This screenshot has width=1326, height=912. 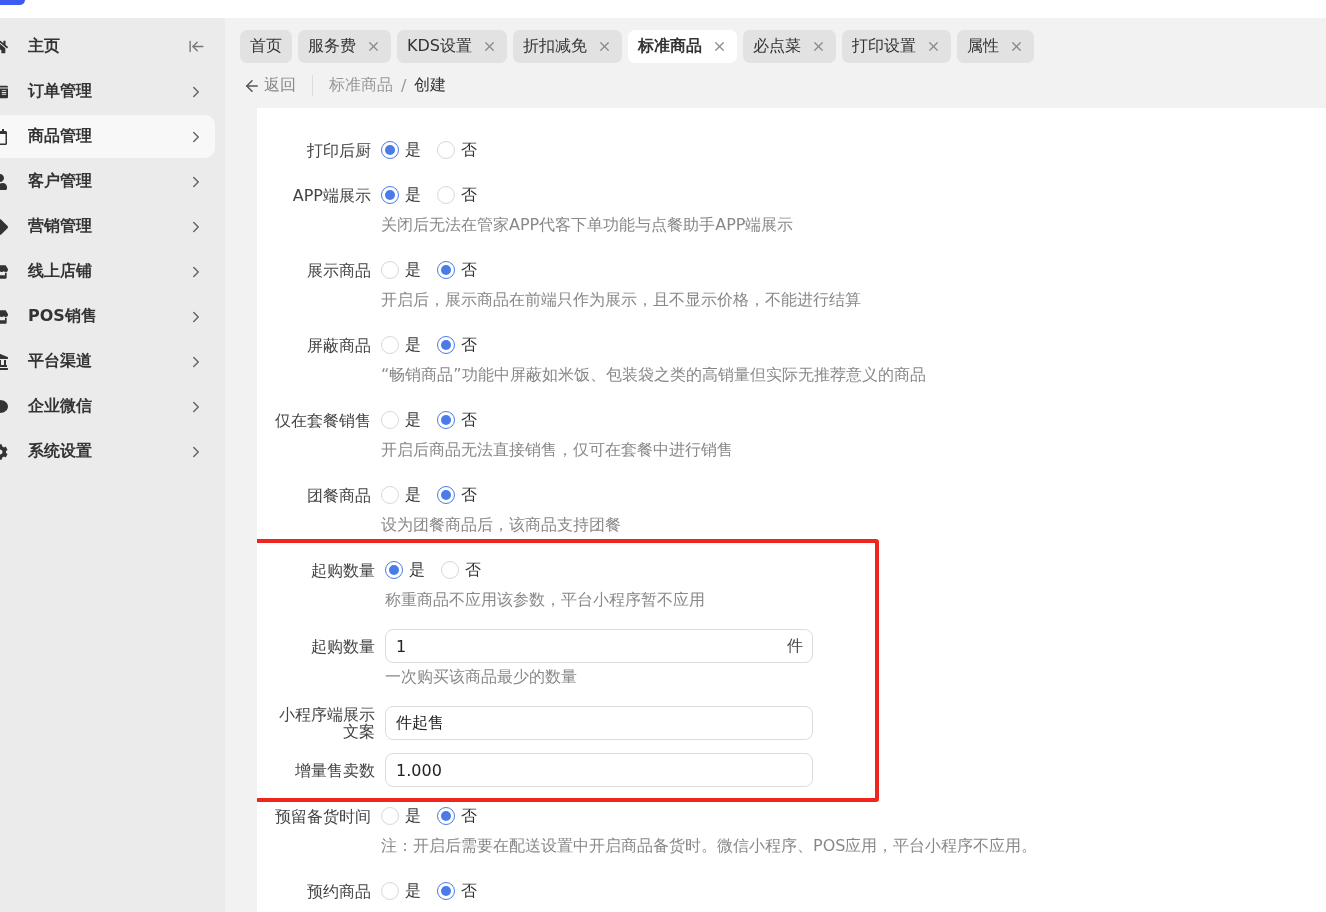 What do you see at coordinates (107, 181) in the screenshot?
I see `sidebar-item: 客户管理` at bounding box center [107, 181].